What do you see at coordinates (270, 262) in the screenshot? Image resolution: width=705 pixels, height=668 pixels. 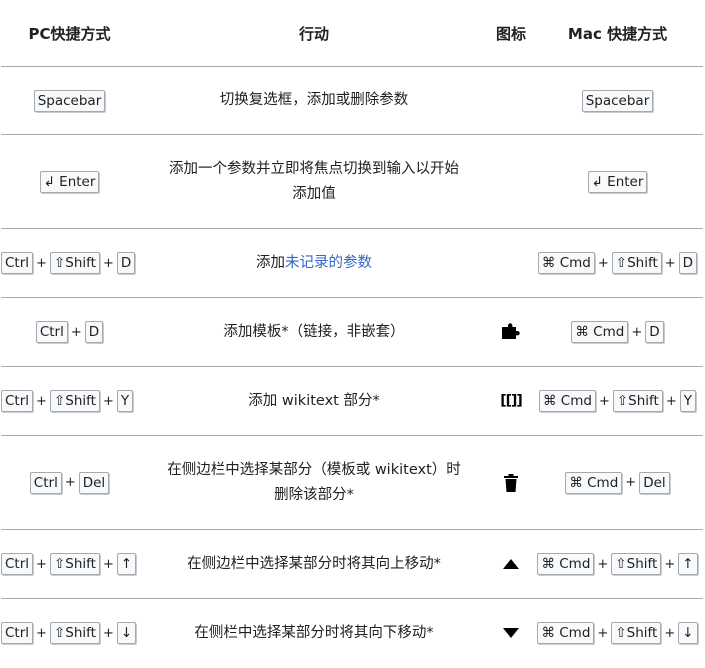 I see `action-prefix: 添加` at bounding box center [270, 262].